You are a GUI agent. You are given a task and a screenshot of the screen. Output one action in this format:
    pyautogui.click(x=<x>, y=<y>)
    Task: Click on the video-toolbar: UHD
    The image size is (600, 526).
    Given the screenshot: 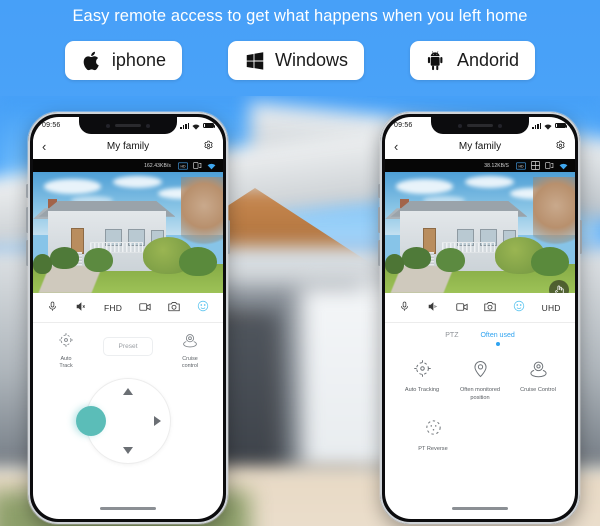 What is the action you would take?
    pyautogui.click(x=480, y=308)
    